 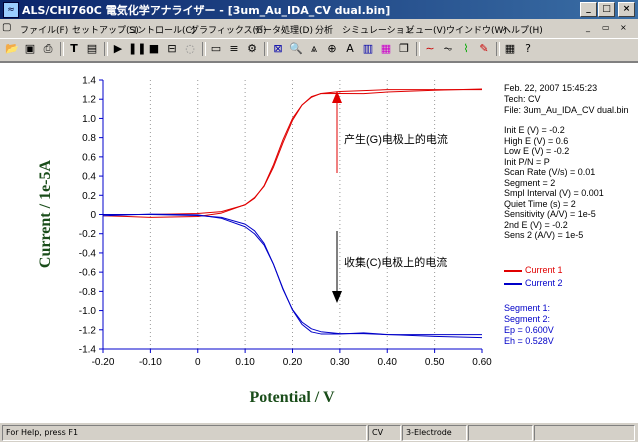 What do you see at coordinates (74, 49) in the screenshot?
I see `technique-icon: T` at bounding box center [74, 49].